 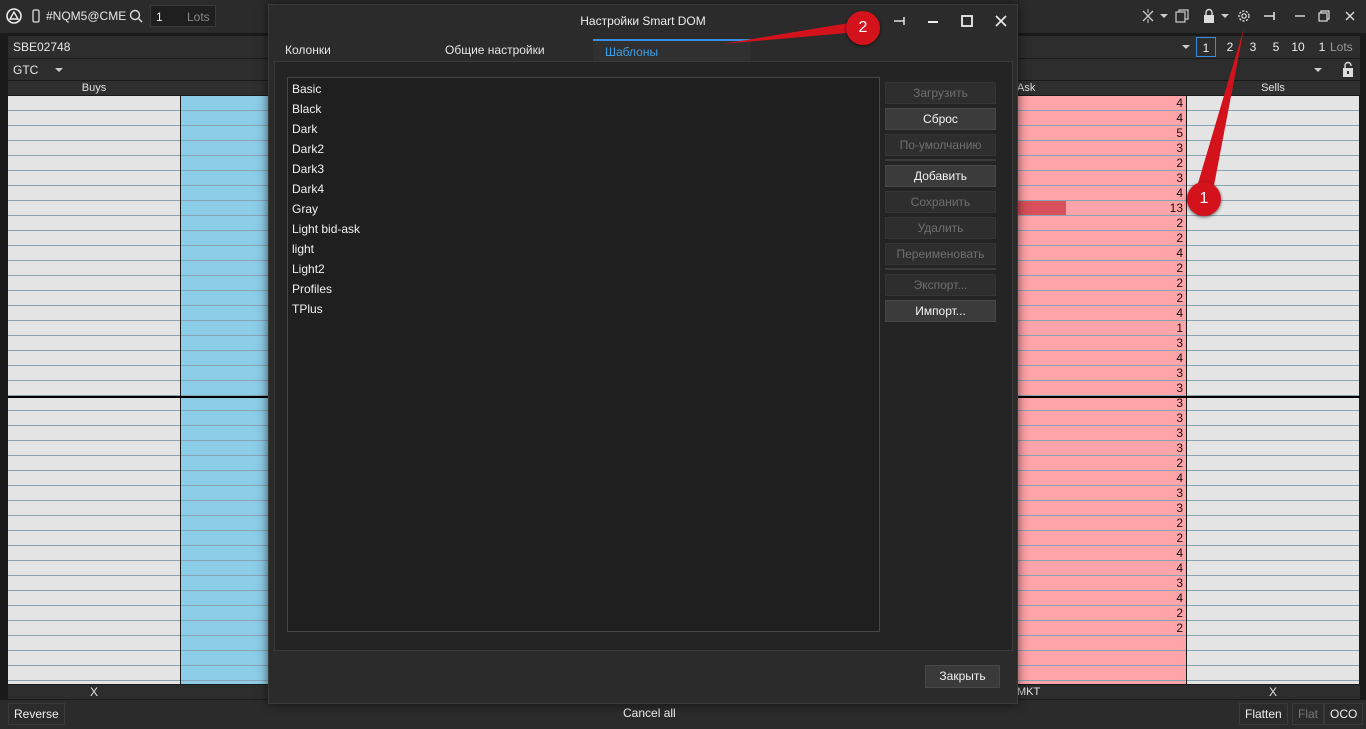 I want to click on callout-badge-1: 1, so click(x=1204, y=199).